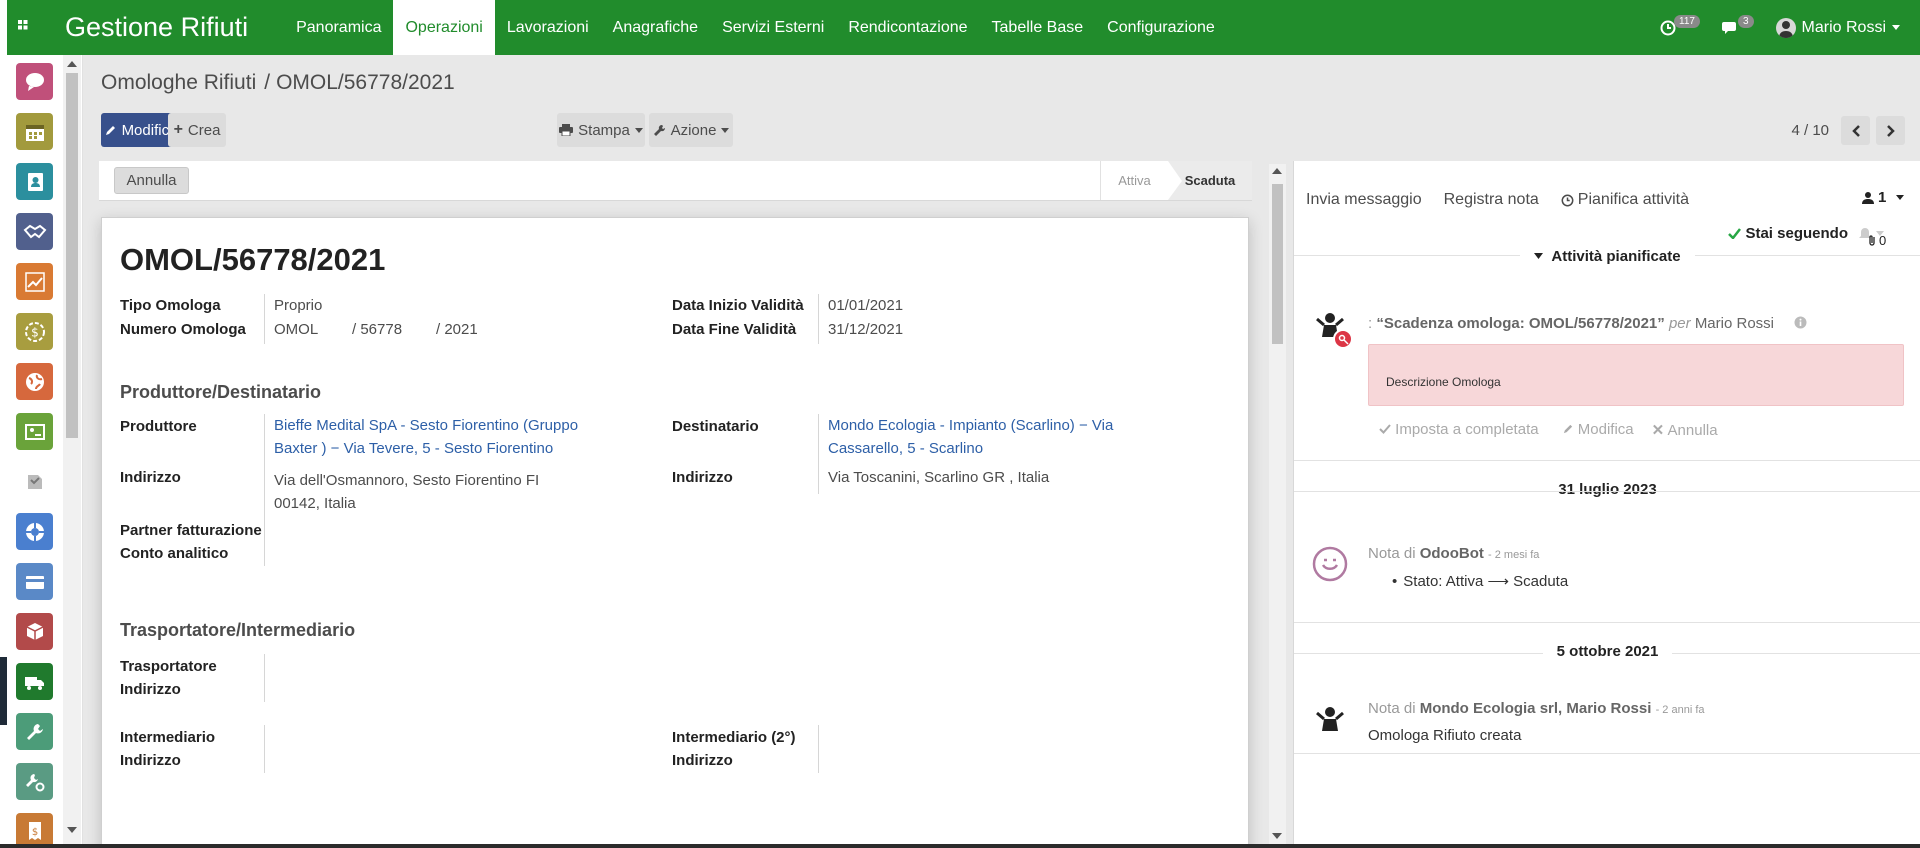 Image resolution: width=1920 pixels, height=848 pixels. Describe the element at coordinates (150, 689) in the screenshot. I see `trasportatore-indirizzo-label: Indirizzo` at that location.